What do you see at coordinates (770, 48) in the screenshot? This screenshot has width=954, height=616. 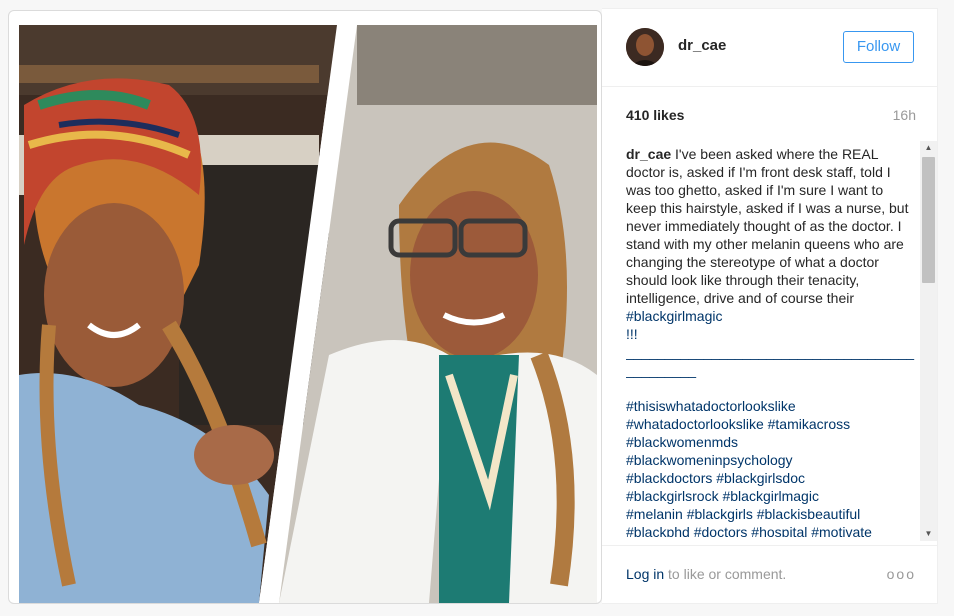 I see `post-header: dr_cae Follow` at bounding box center [770, 48].